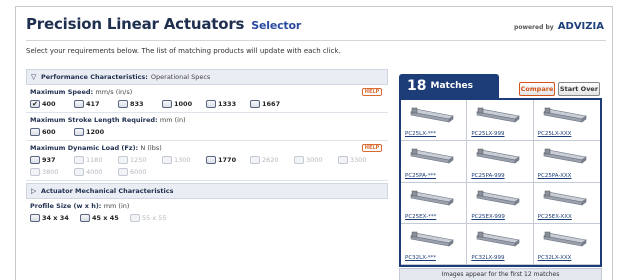 Image resolution: width=624 pixels, height=280 pixels. I want to click on checkbox-checked-icon: ✔, so click(35, 104).